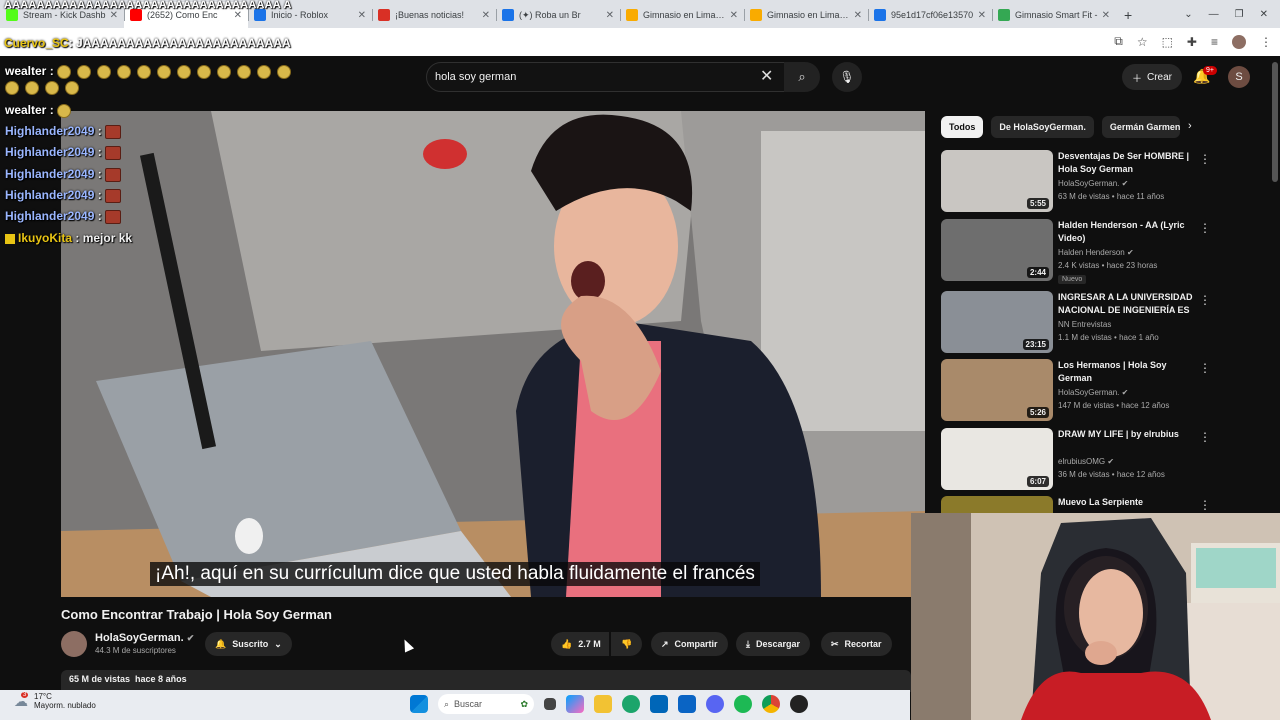  I want to click on taskbar-search: ⌕ Buscar ✿, so click(486, 704).